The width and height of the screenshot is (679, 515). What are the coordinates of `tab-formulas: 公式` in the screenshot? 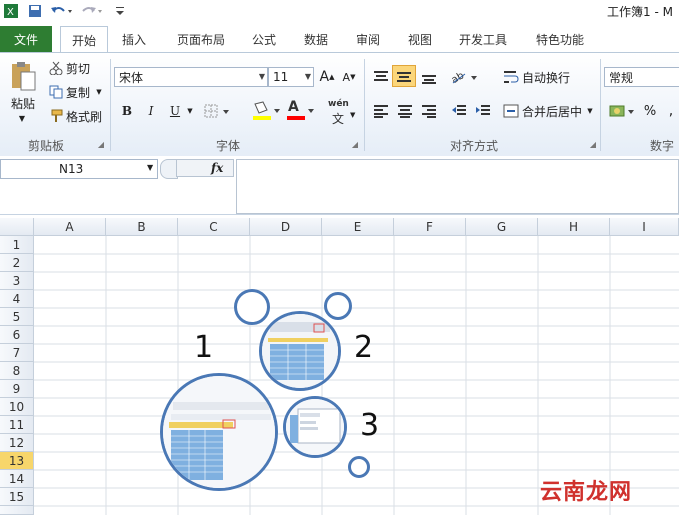 It's located at (264, 39).